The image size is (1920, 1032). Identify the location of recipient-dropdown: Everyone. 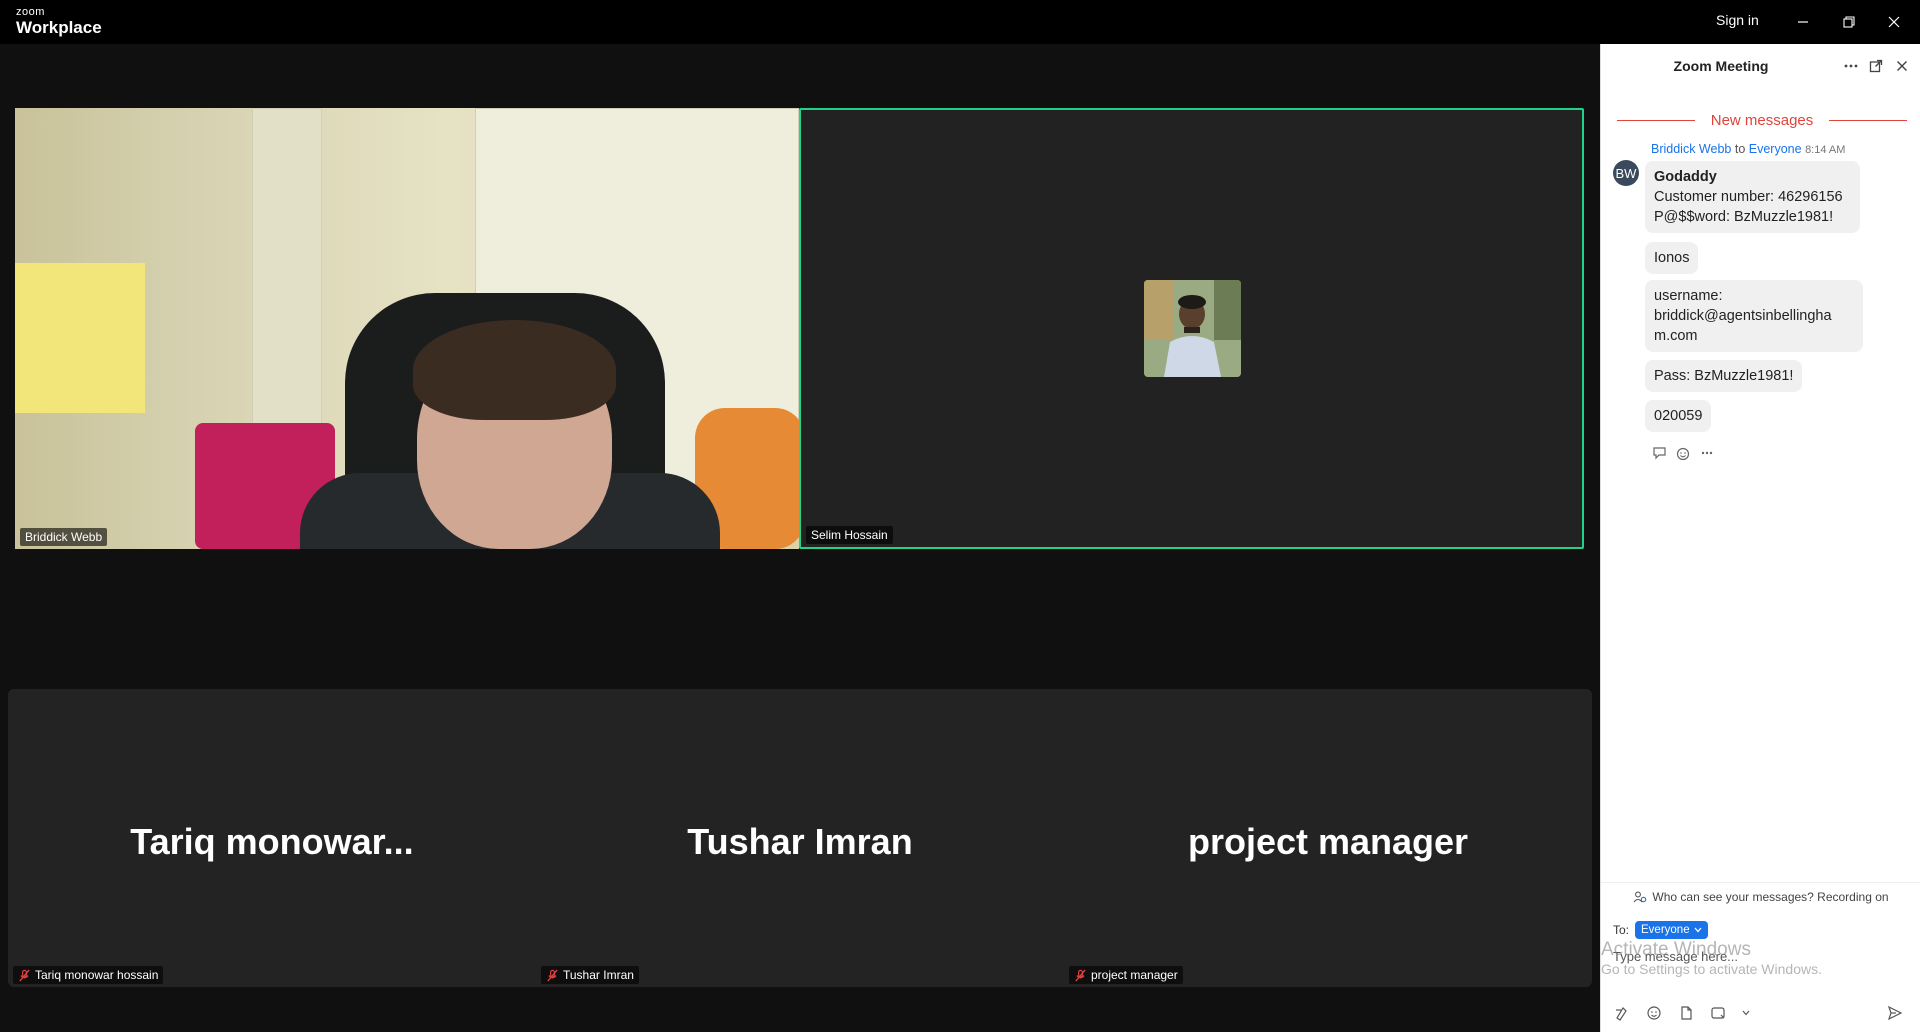
(1671, 930).